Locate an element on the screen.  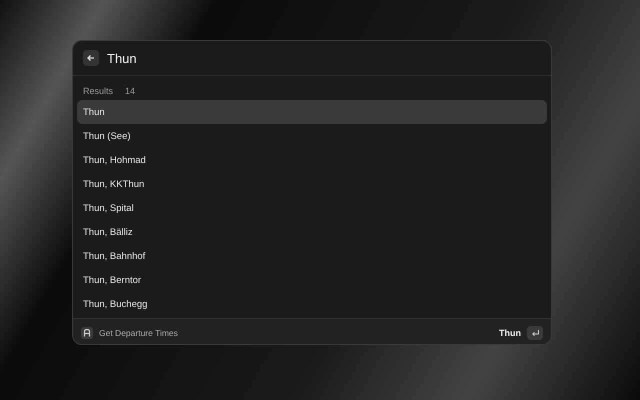
results-count: 14 is located at coordinates (130, 91).